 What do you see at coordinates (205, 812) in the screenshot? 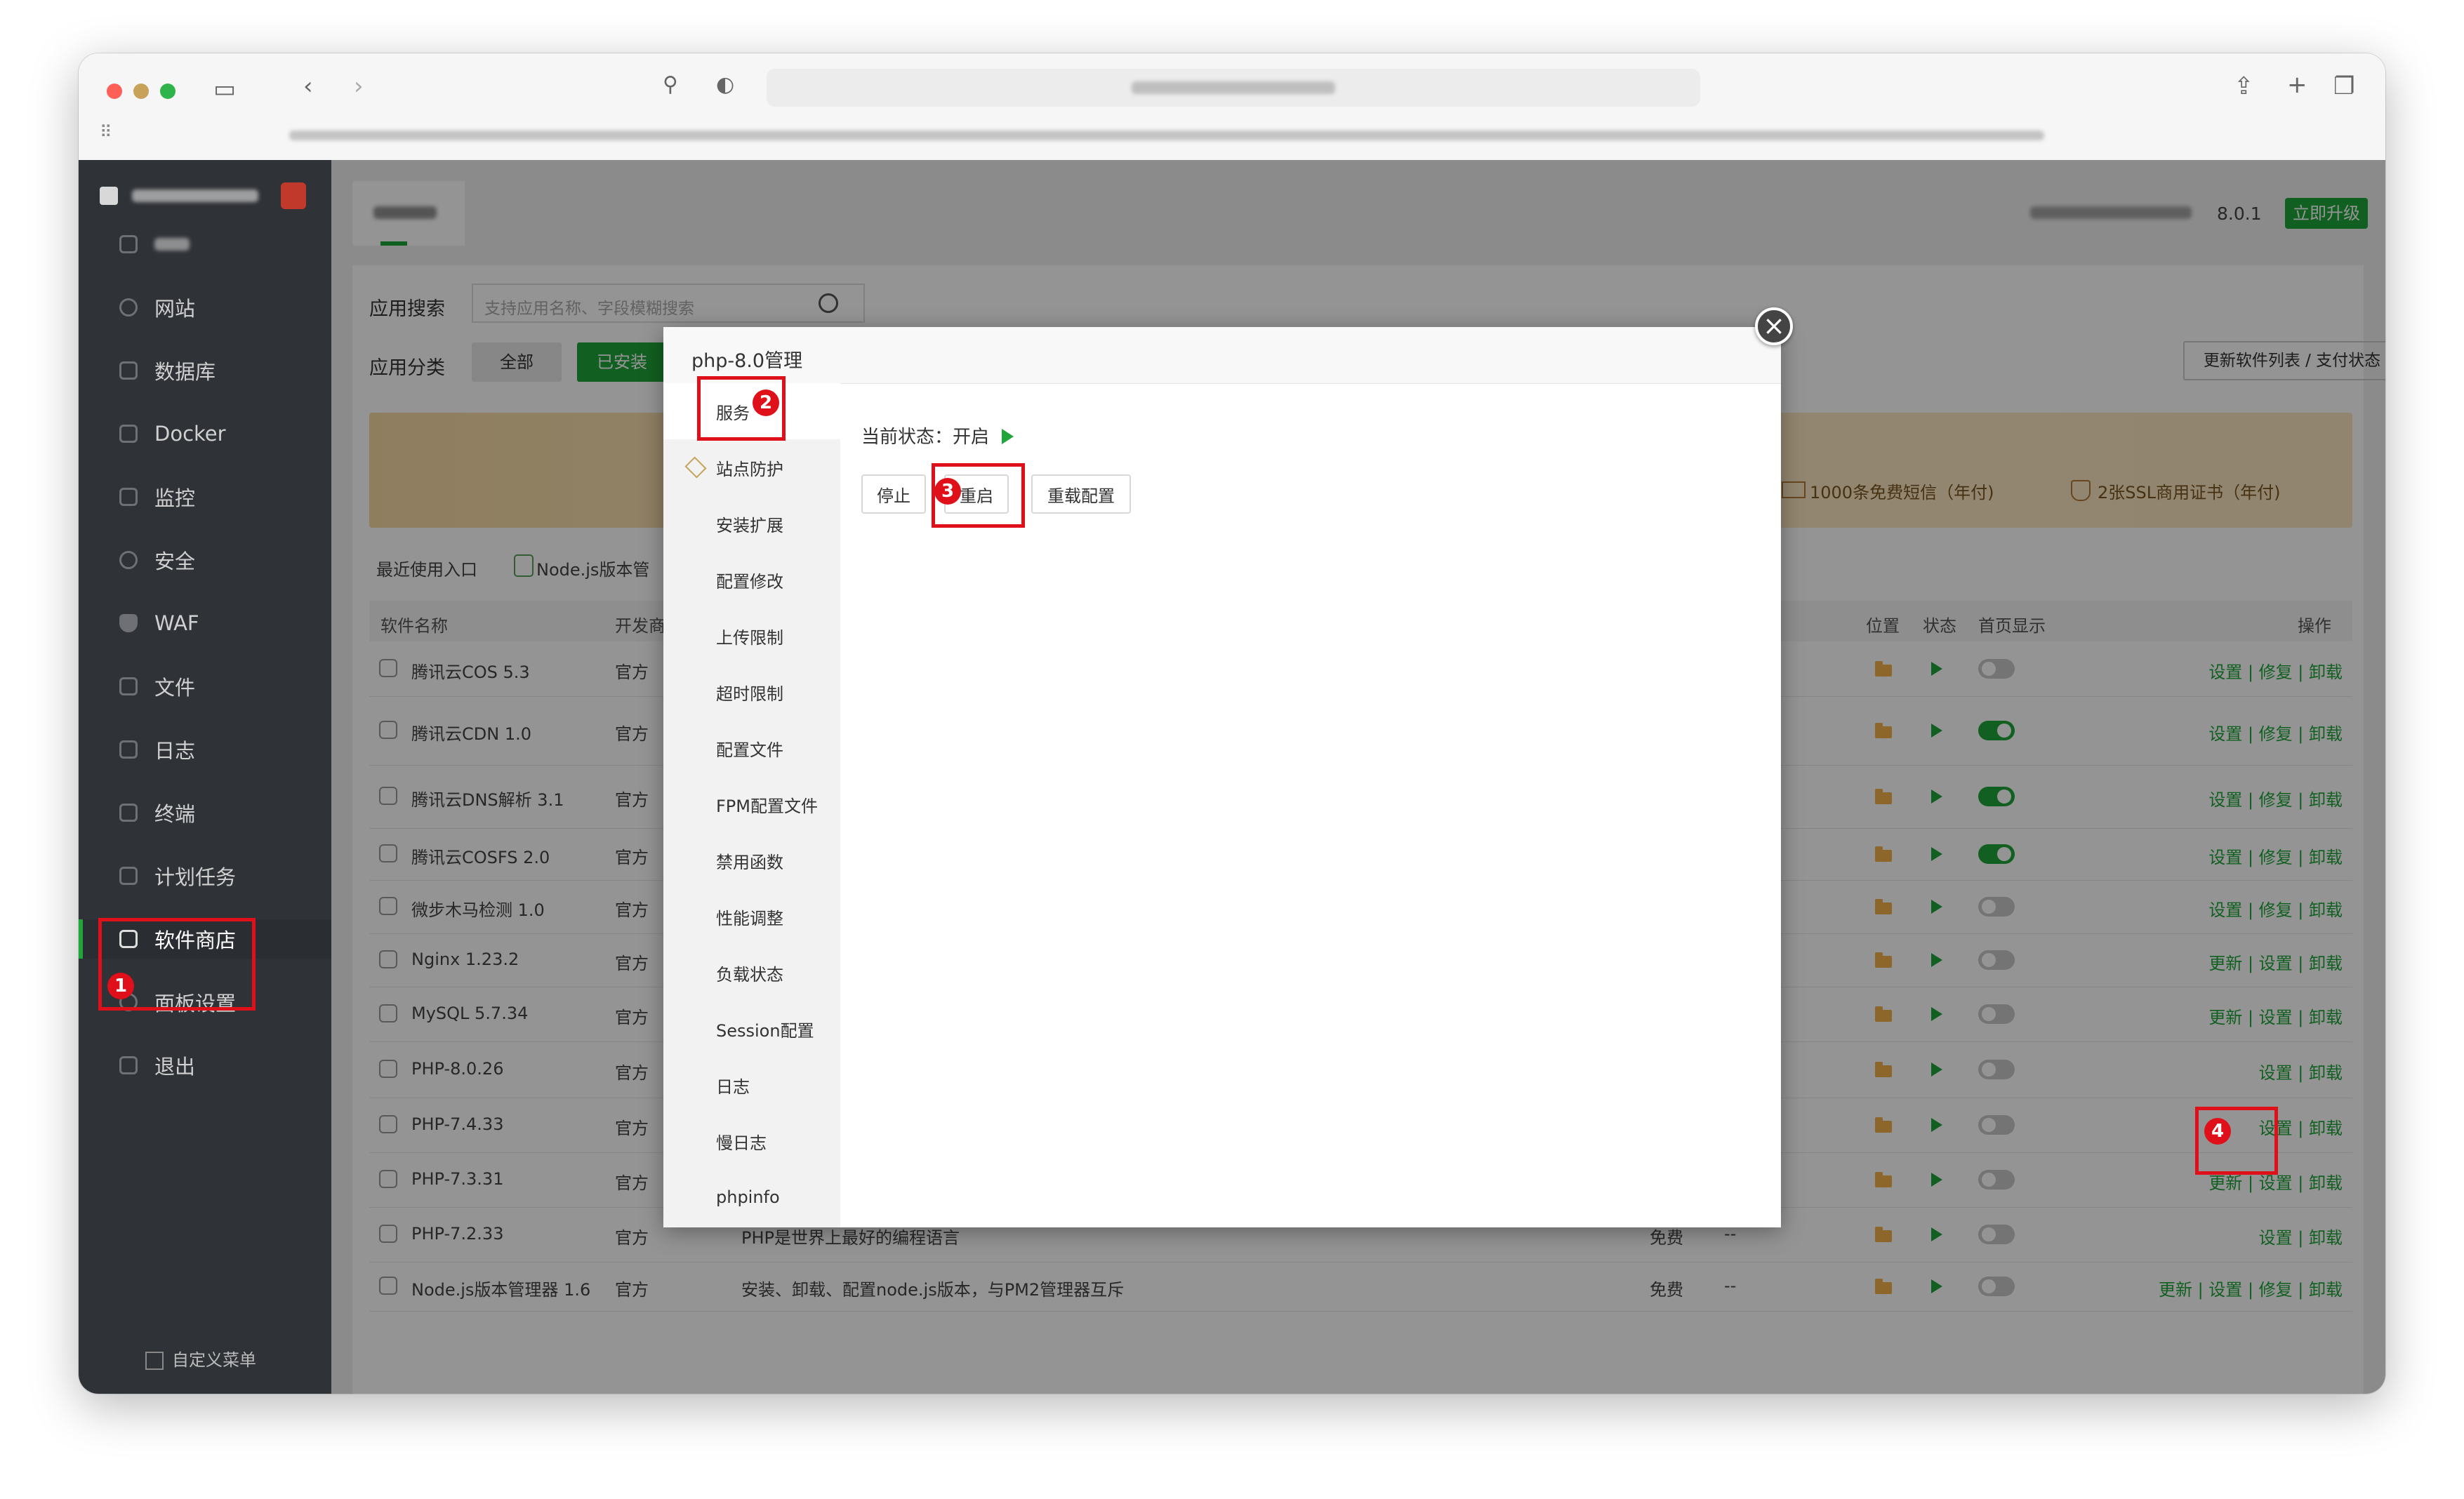
I see `sidebar-item-terminal: 终端` at bounding box center [205, 812].